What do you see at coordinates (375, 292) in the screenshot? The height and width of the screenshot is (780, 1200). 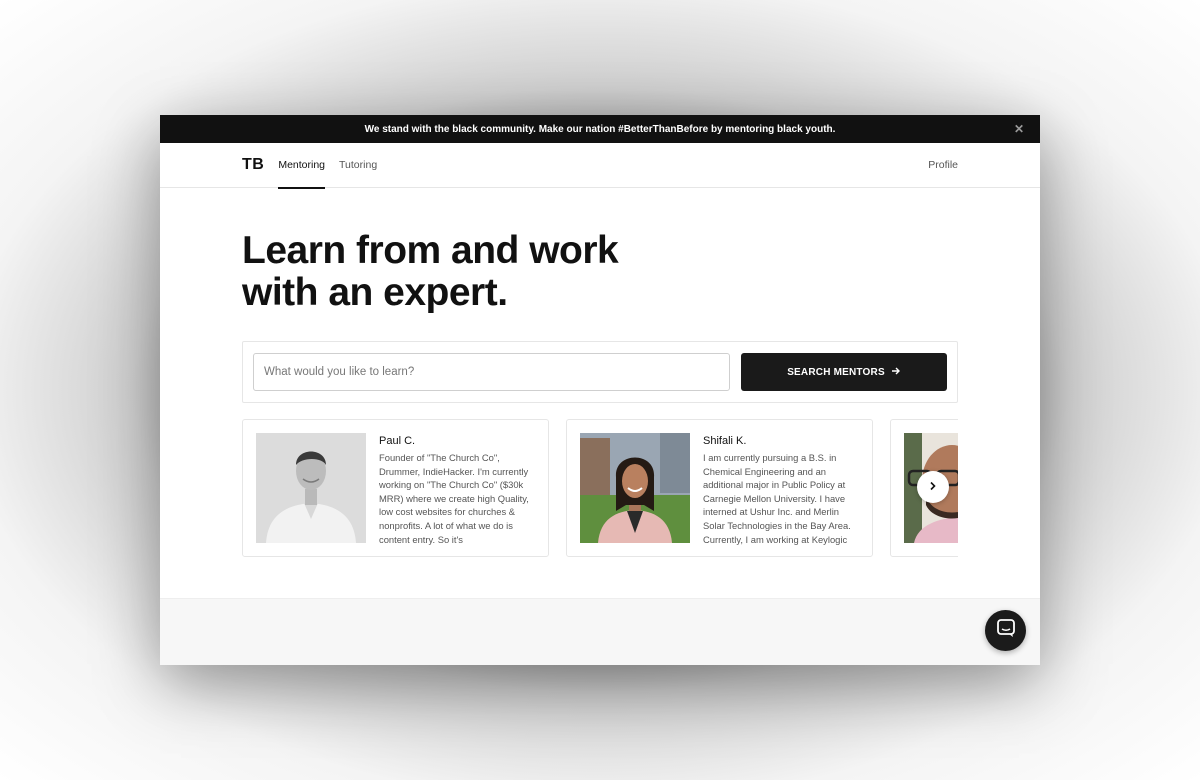 I see `page-title-line-2: with an expert.` at bounding box center [375, 292].